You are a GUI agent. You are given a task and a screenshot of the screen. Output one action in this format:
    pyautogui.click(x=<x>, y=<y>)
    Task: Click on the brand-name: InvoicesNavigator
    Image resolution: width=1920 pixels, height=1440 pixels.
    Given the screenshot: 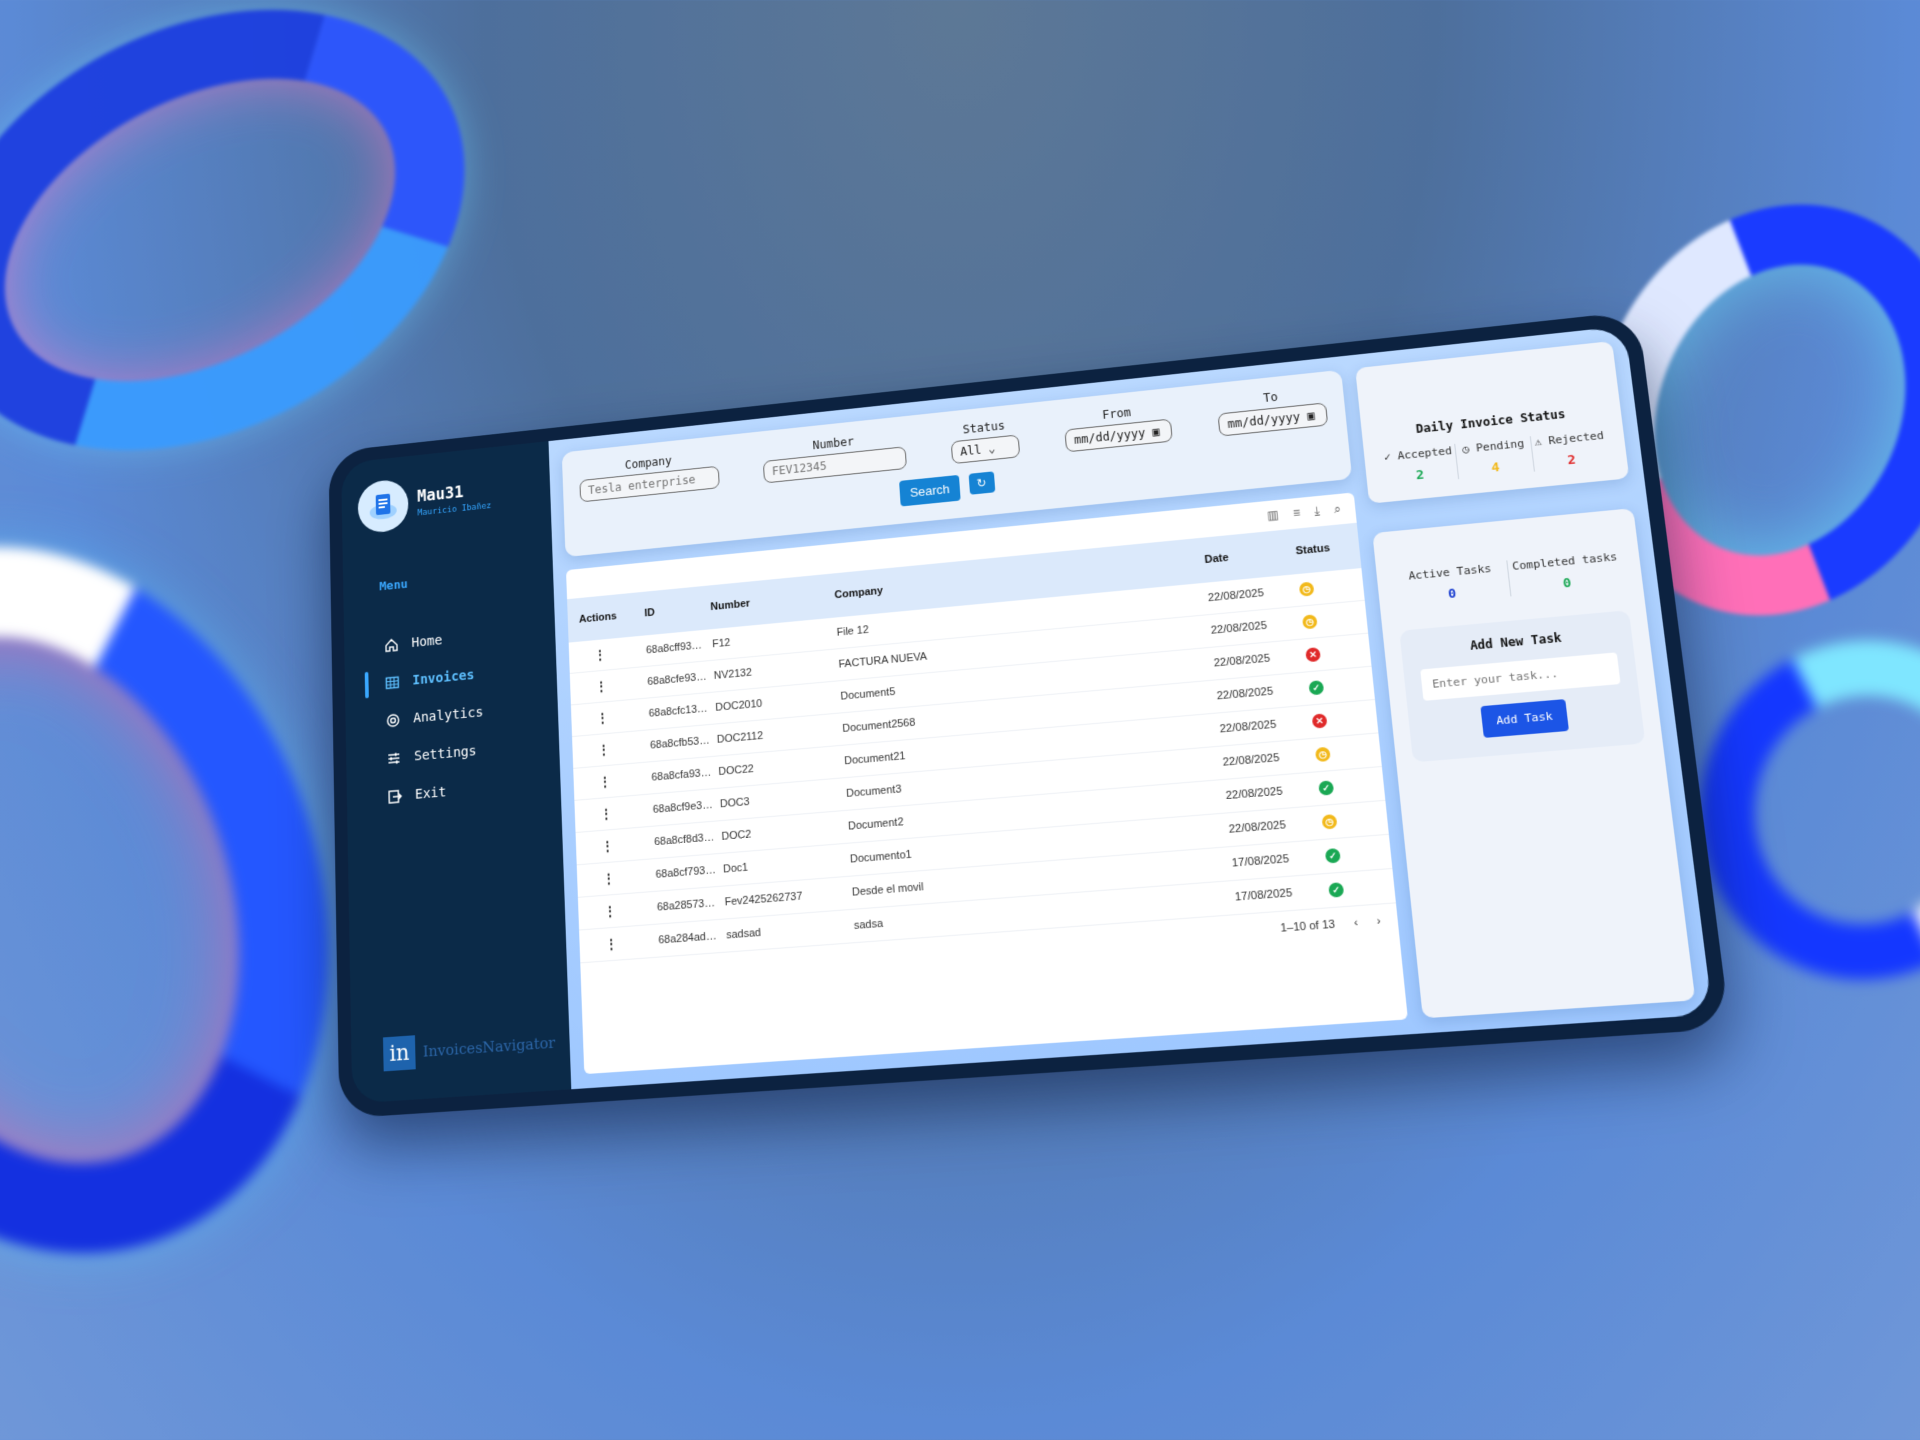 What is the action you would take?
    pyautogui.click(x=489, y=1047)
    